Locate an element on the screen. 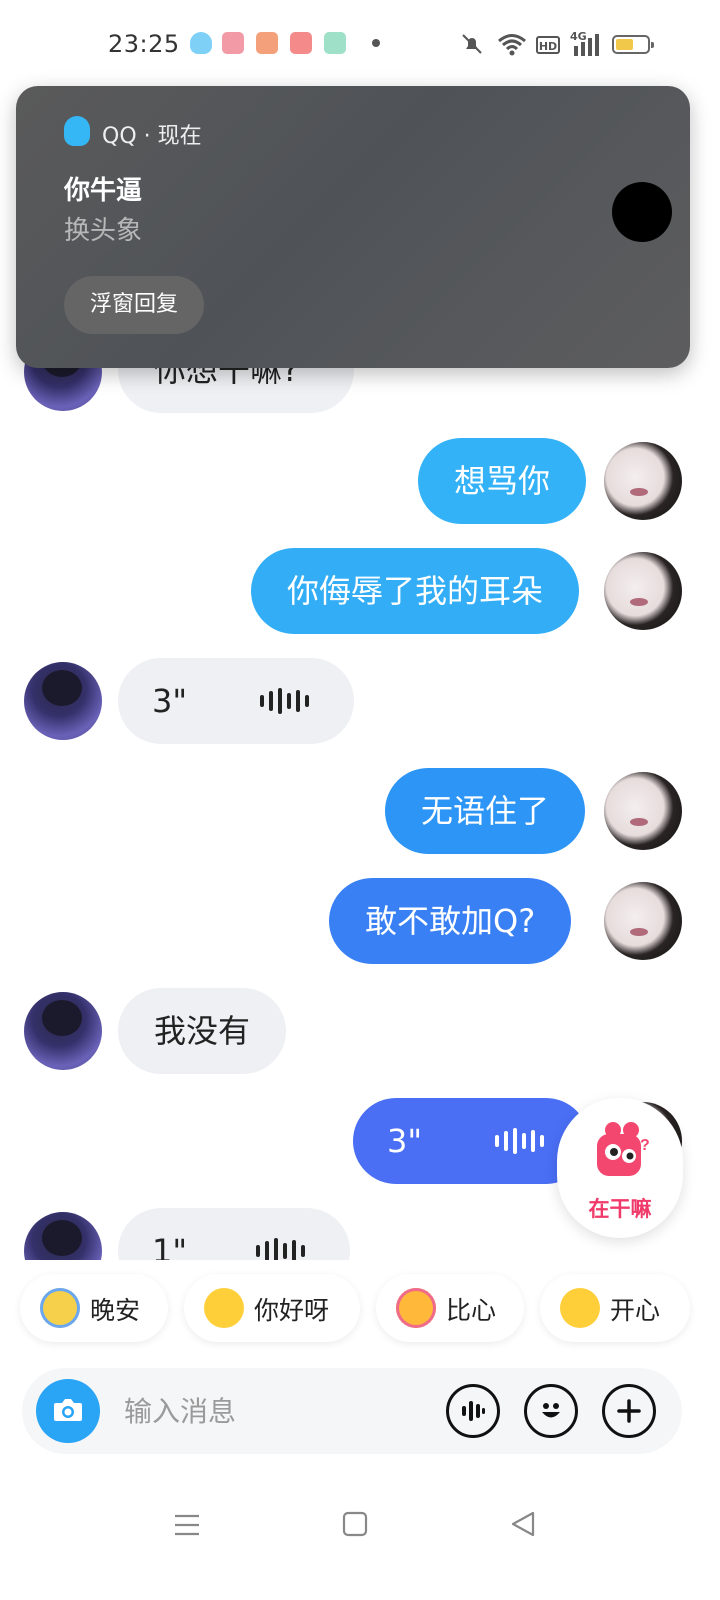  floating-button-label: 在干嘛 is located at coordinates (620, 1209).